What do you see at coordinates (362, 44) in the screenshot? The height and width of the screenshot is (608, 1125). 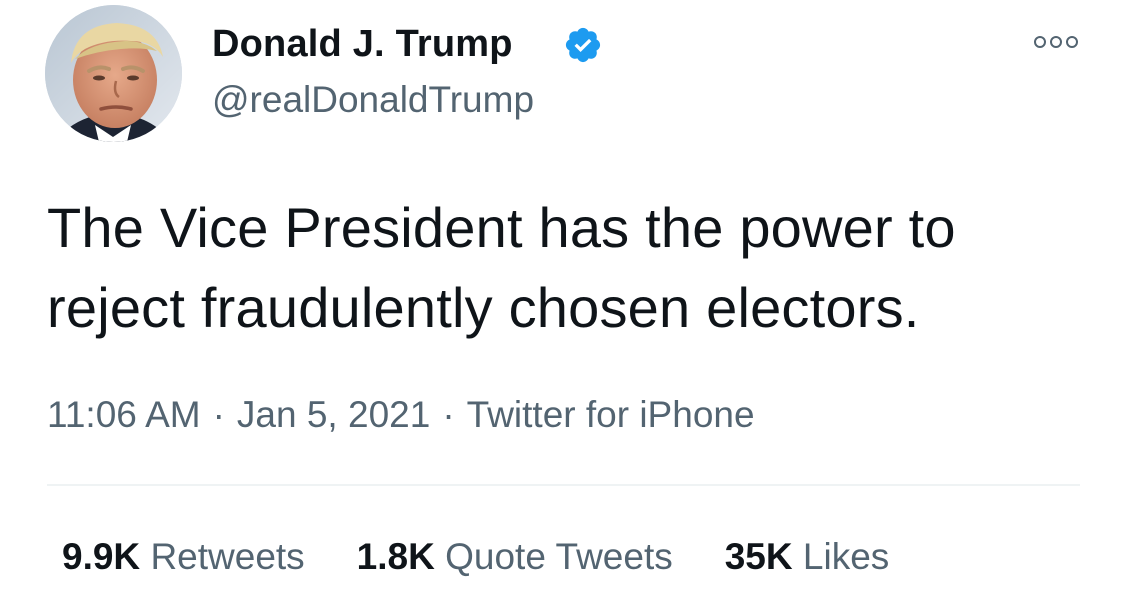 I see `author-name: Donald J. Trump` at bounding box center [362, 44].